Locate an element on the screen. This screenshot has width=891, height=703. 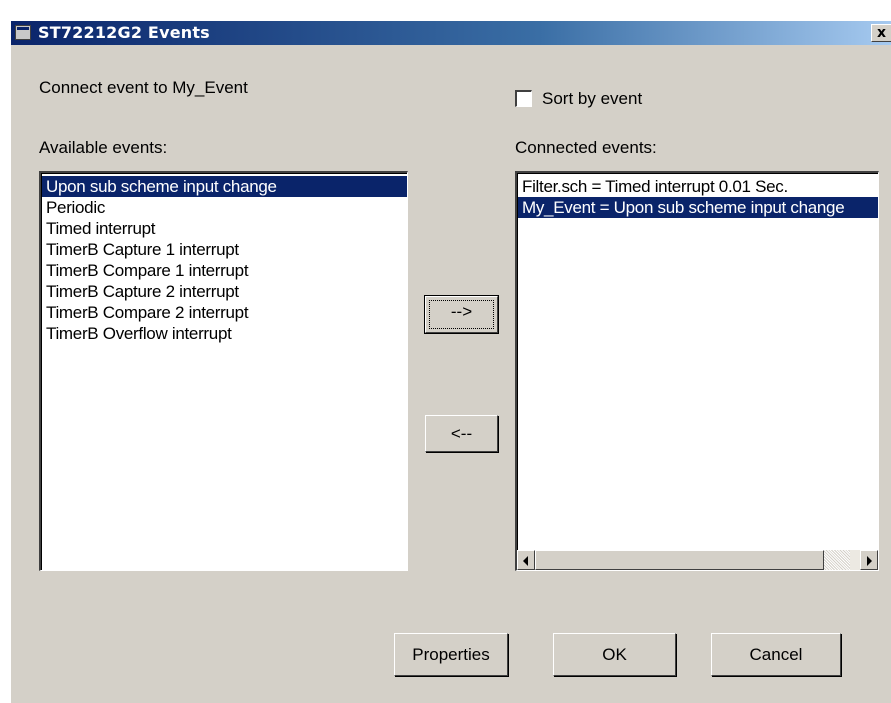
sort-by-event-label: Sort by event is located at coordinates (592, 99).